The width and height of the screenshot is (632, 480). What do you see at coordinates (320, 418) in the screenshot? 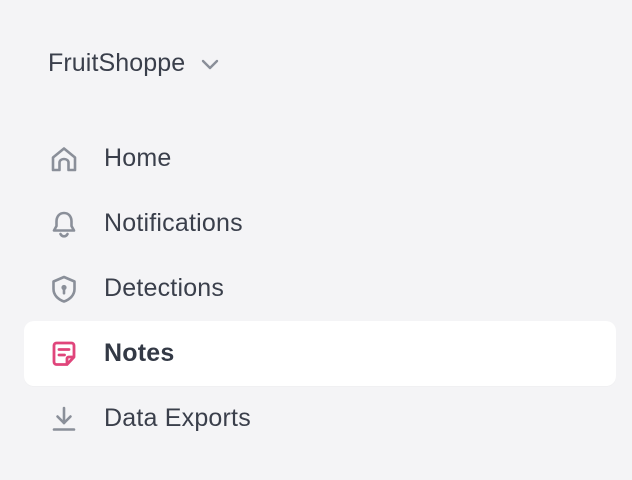
I see `sidebar-item-data-exports: Data Exports` at bounding box center [320, 418].